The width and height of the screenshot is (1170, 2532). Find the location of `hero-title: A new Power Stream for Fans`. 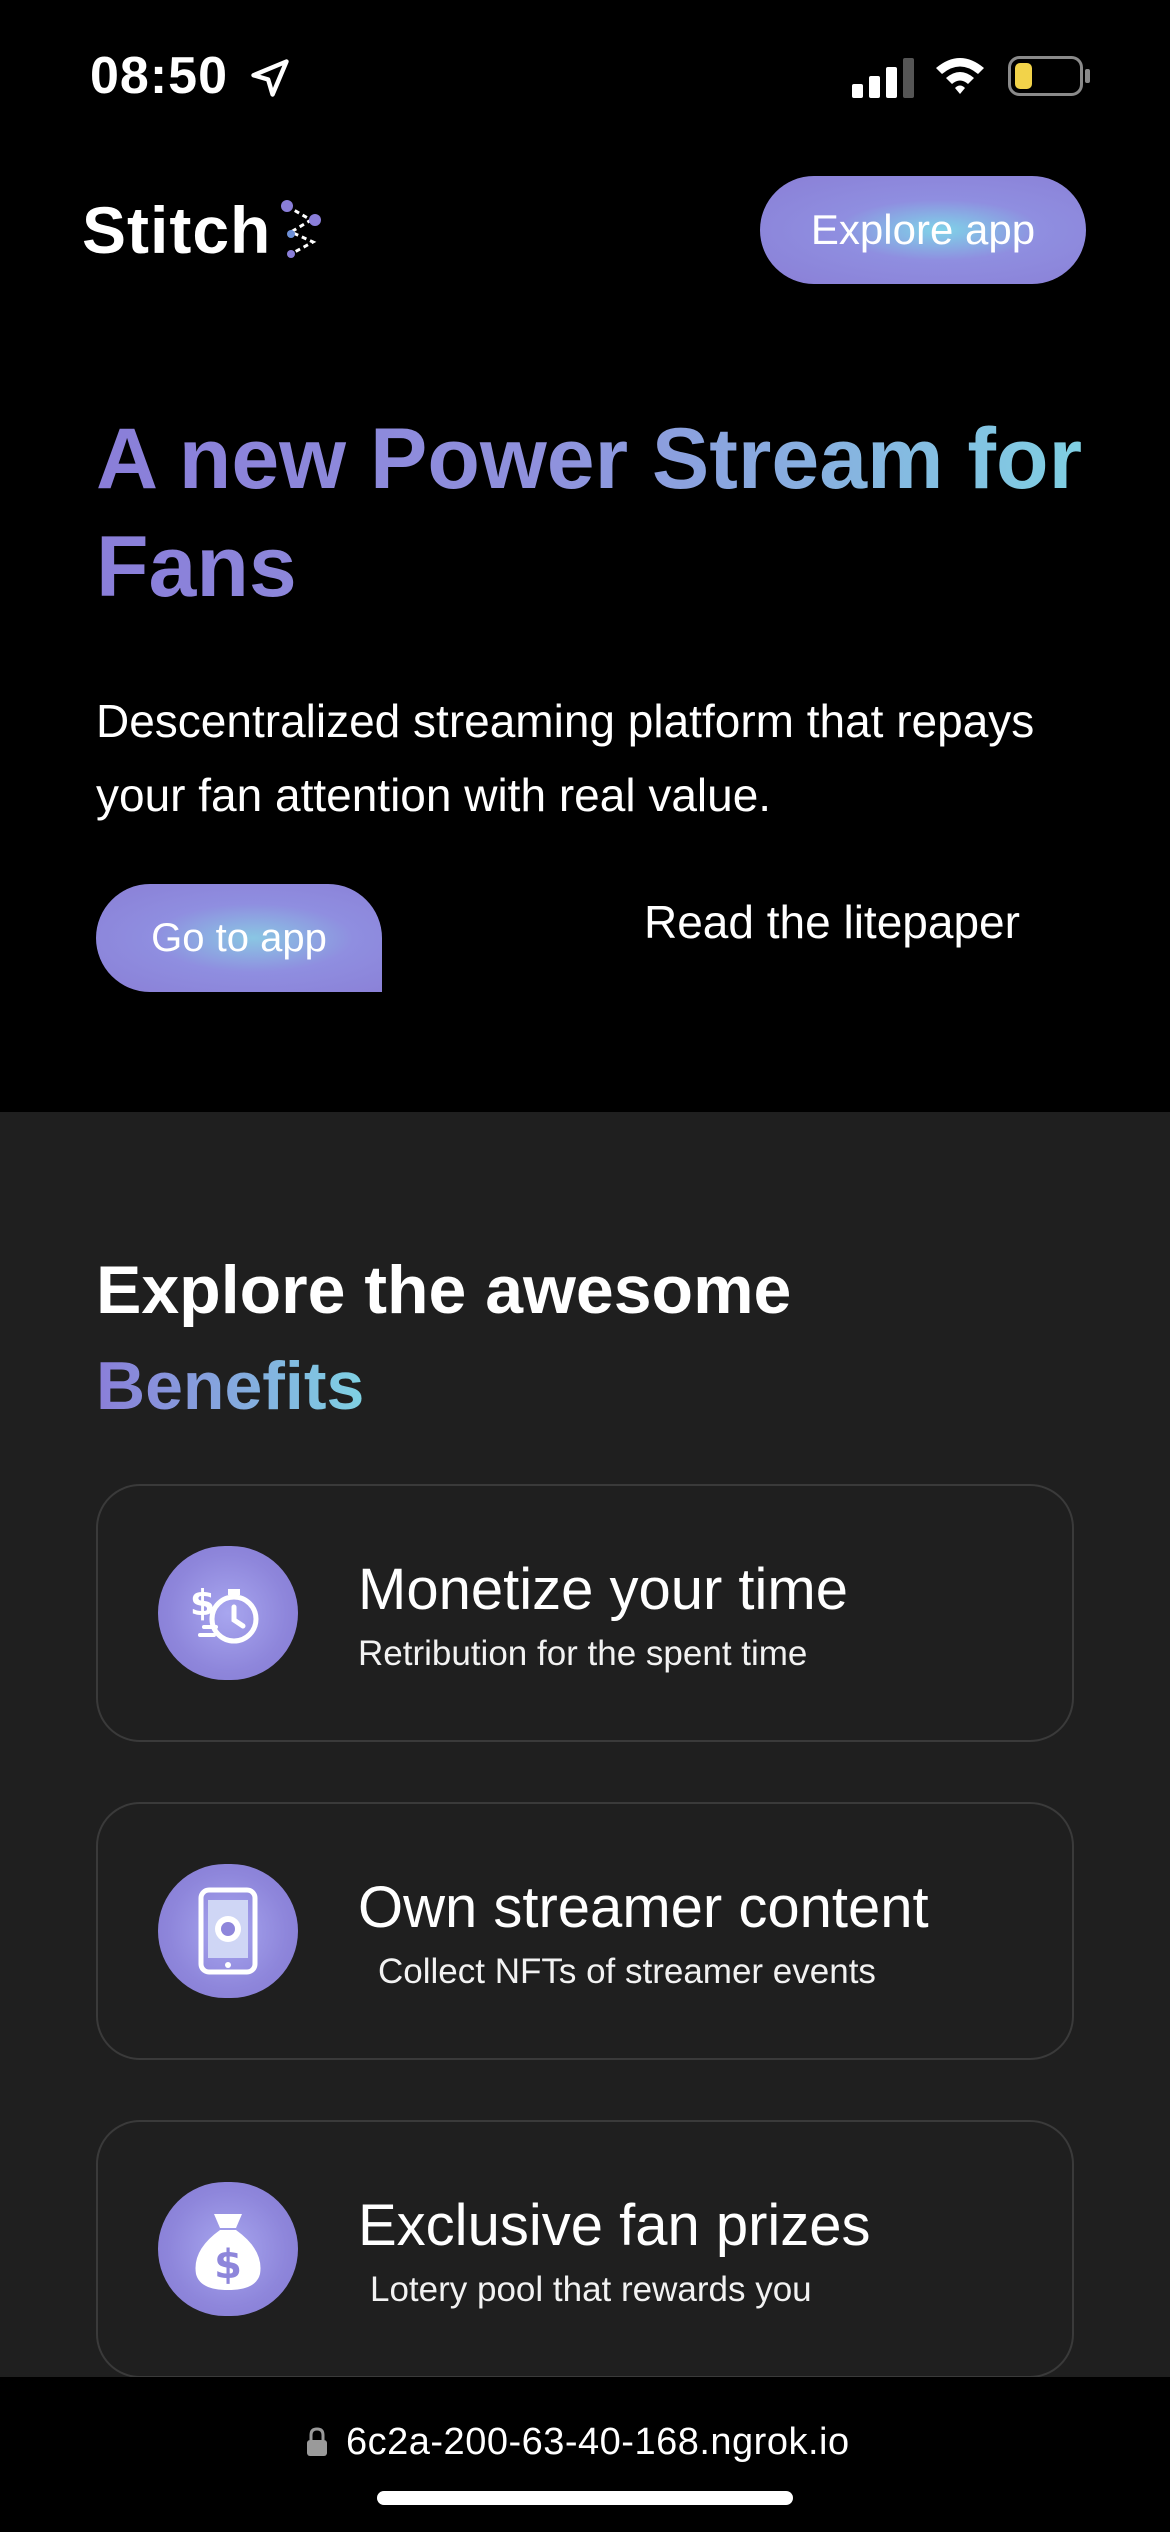

hero-title: A new Power Stream for Fans is located at coordinates (596, 513).